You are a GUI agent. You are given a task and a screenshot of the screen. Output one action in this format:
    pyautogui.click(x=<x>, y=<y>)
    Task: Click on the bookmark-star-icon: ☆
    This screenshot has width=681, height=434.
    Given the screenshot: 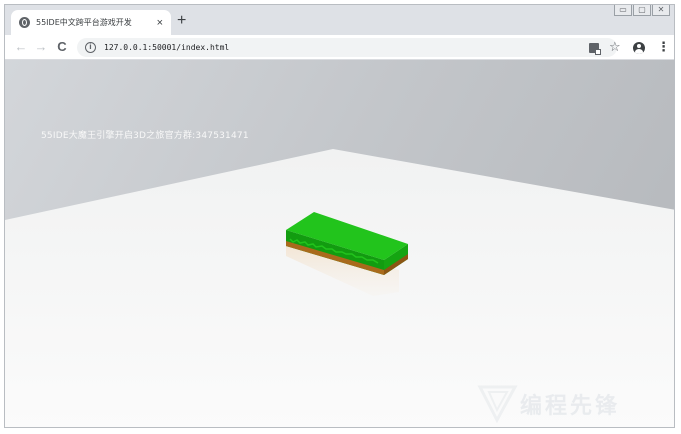 What is the action you would take?
    pyautogui.click(x=615, y=47)
    